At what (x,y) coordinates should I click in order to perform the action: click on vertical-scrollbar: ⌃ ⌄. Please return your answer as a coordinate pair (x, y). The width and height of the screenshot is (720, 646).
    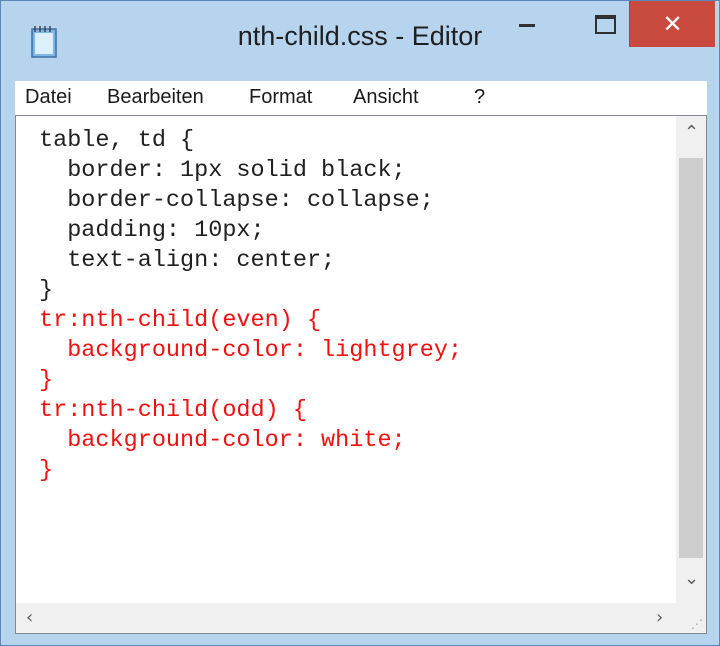
    Looking at the image, I should click on (691, 359).